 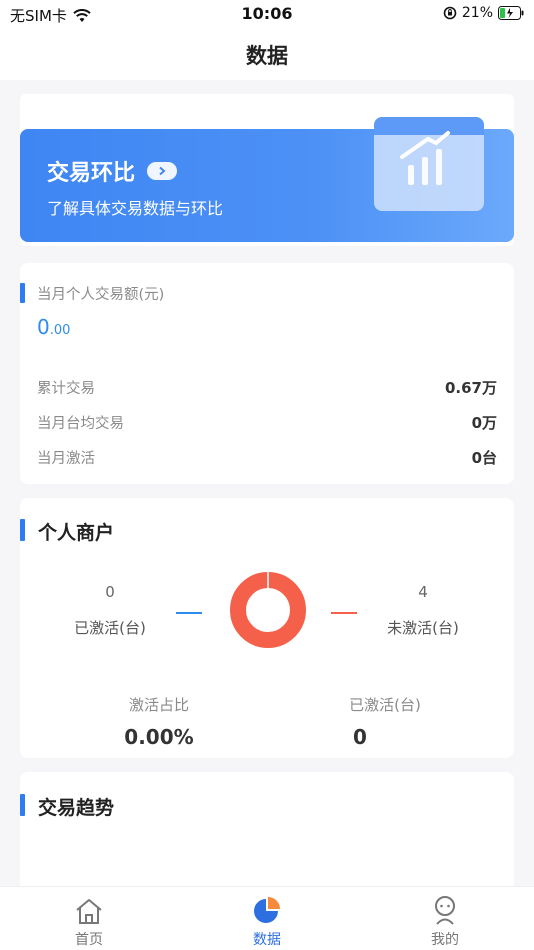 What do you see at coordinates (445, 940) in the screenshot?
I see `tab-label: 我的` at bounding box center [445, 940].